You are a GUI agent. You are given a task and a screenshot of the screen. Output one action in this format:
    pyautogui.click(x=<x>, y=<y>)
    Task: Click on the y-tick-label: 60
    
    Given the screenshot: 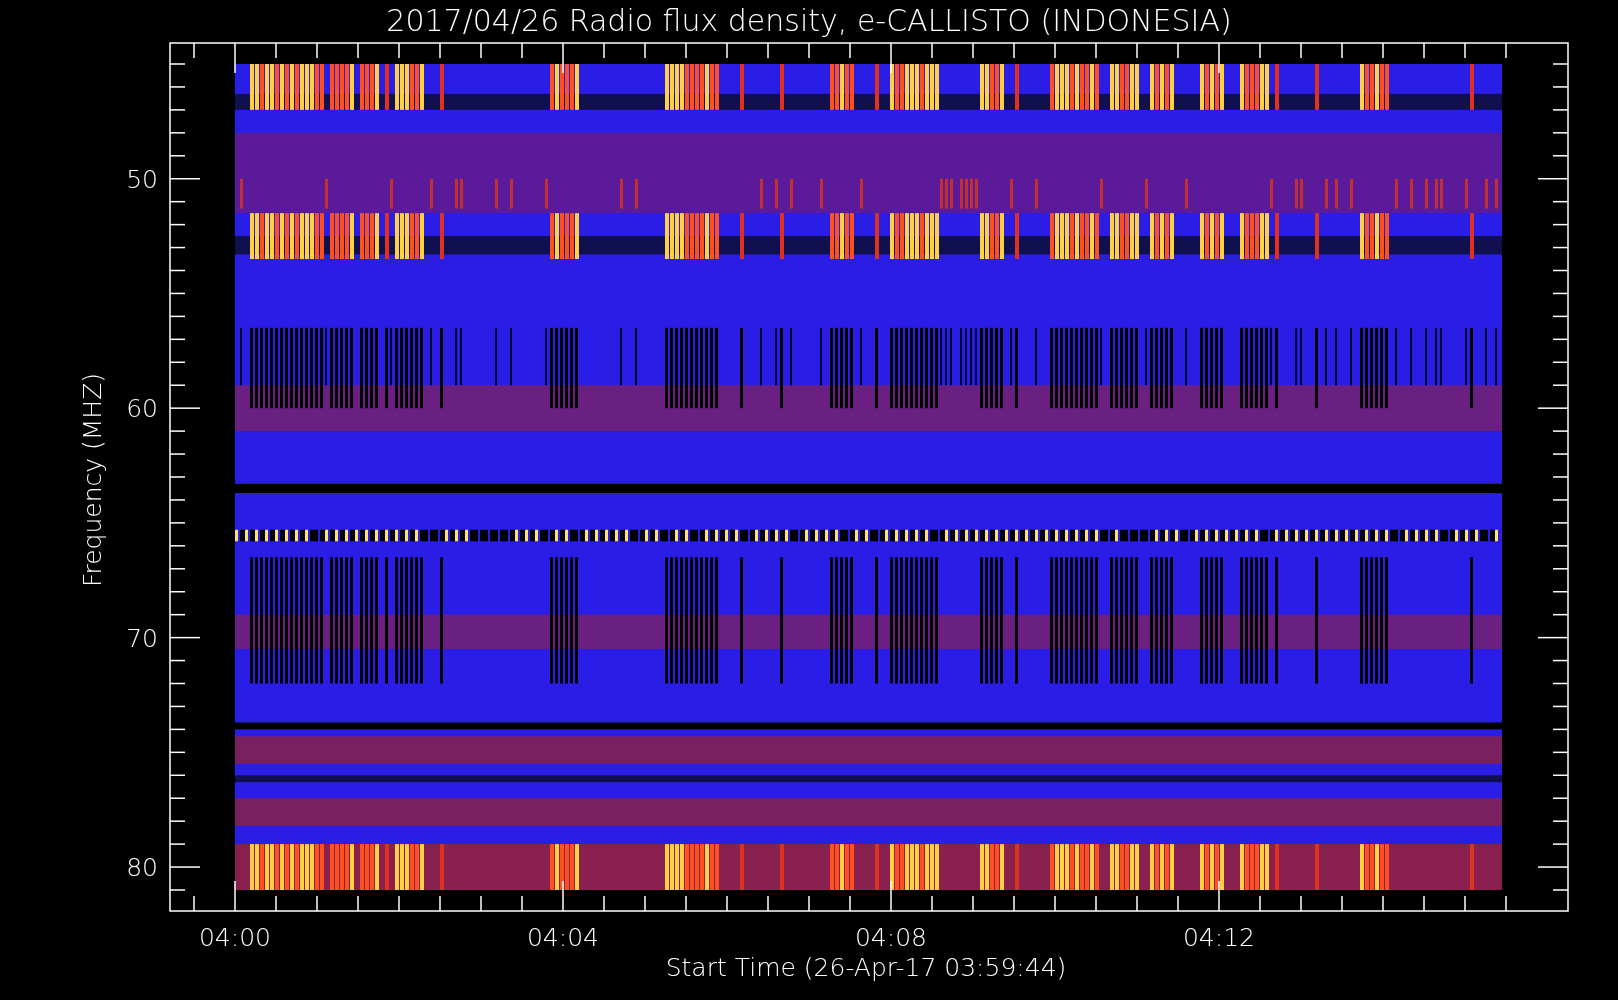 What is the action you would take?
    pyautogui.click(x=142, y=409)
    